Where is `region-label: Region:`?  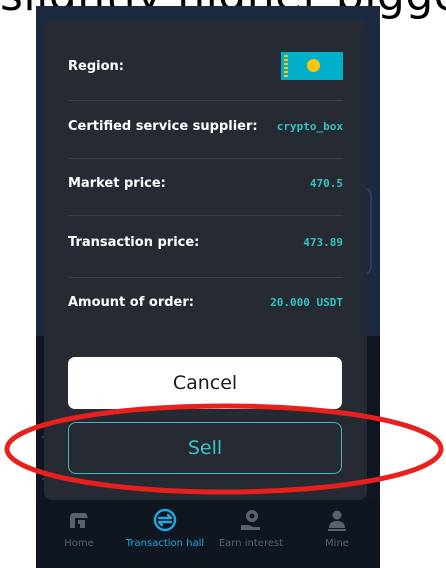 region-label: Region: is located at coordinates (96, 66).